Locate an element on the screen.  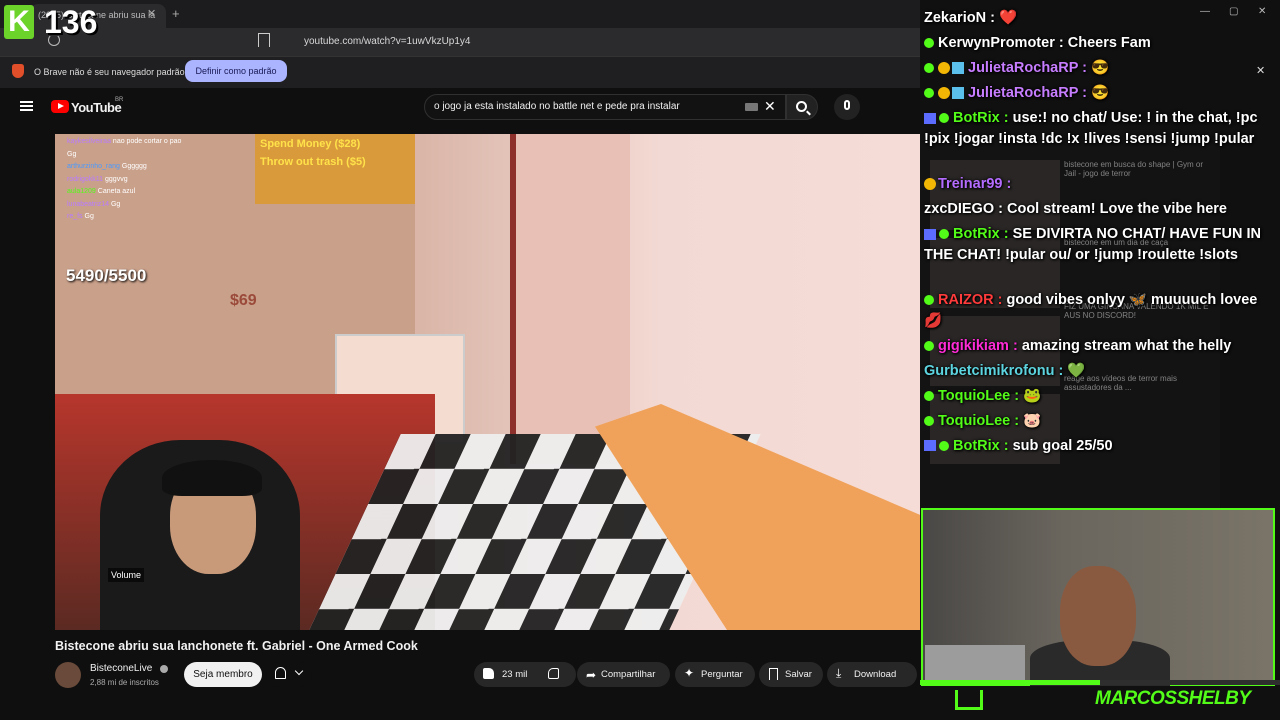
volume-tooltip: Volume is located at coordinates (126, 575).